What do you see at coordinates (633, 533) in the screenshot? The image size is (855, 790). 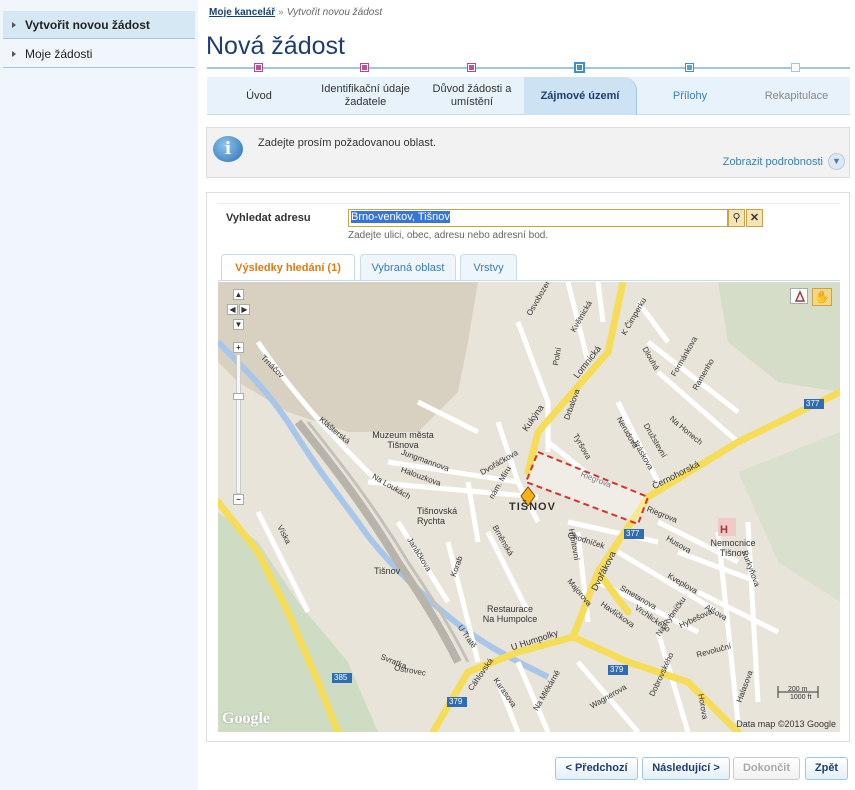 I see `road-number-377b: 377` at bounding box center [633, 533].